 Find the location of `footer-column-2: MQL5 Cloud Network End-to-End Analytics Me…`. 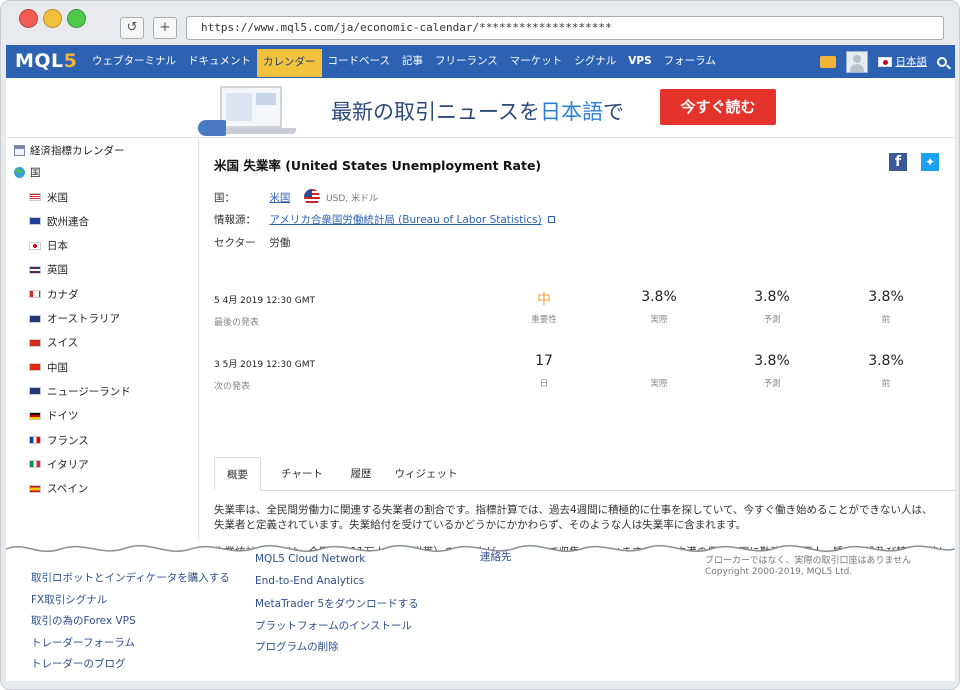

footer-column-2: MQL5 Cloud Network End-to-End Analytics Me… is located at coordinates (337, 607).